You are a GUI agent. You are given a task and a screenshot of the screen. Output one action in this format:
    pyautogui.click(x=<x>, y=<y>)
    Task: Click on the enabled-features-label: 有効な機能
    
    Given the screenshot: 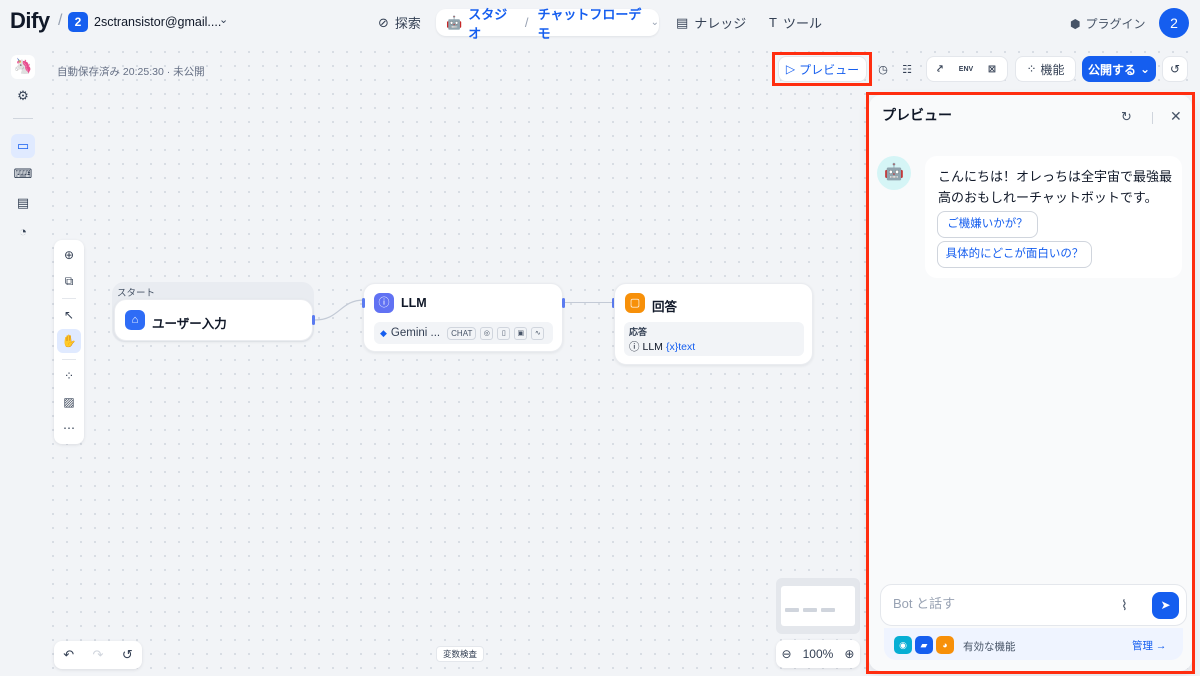 What is the action you would take?
    pyautogui.click(x=989, y=647)
    